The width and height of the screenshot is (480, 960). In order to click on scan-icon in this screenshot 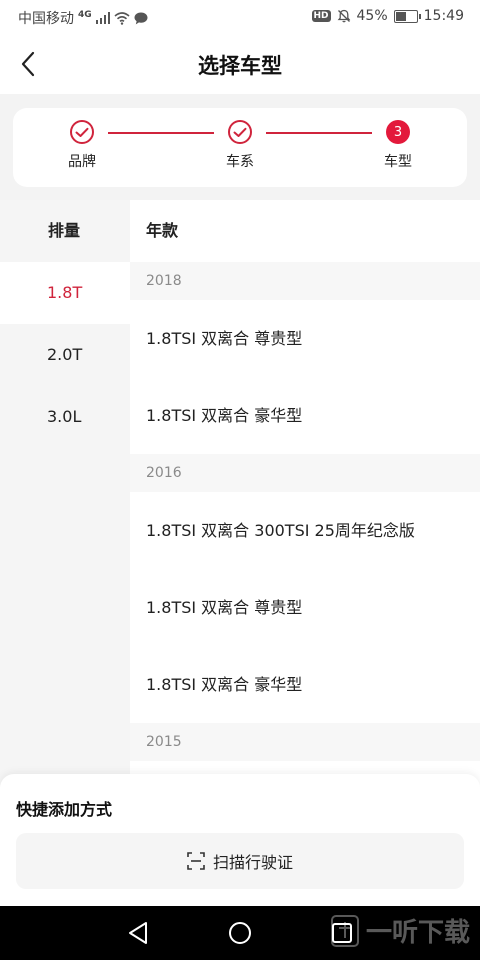, I will do `click(196, 861)`.